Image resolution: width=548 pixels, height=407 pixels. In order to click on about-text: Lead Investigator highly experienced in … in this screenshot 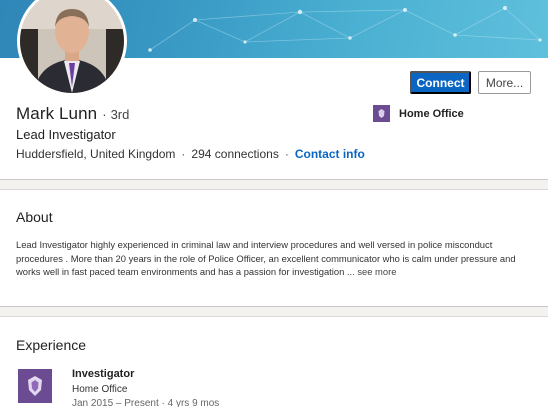, I will do `click(276, 258)`.